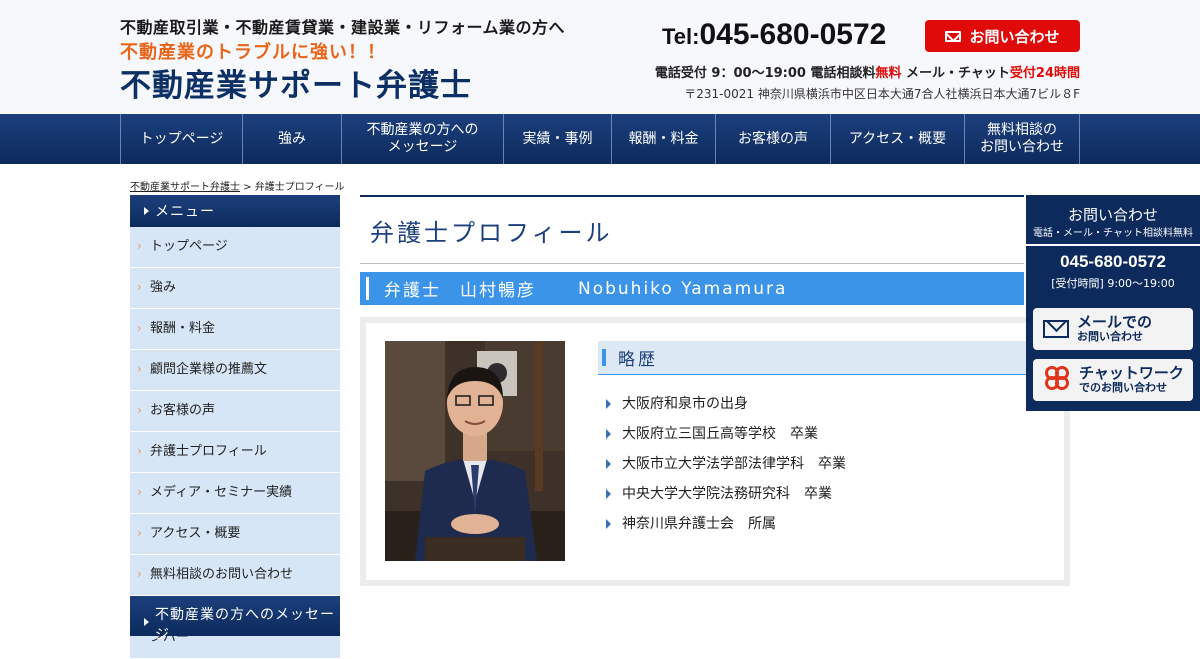 The width and height of the screenshot is (1200, 659). I want to click on hours-text: 電話受付 9：00〜19:00 電話相談料, so click(765, 73).